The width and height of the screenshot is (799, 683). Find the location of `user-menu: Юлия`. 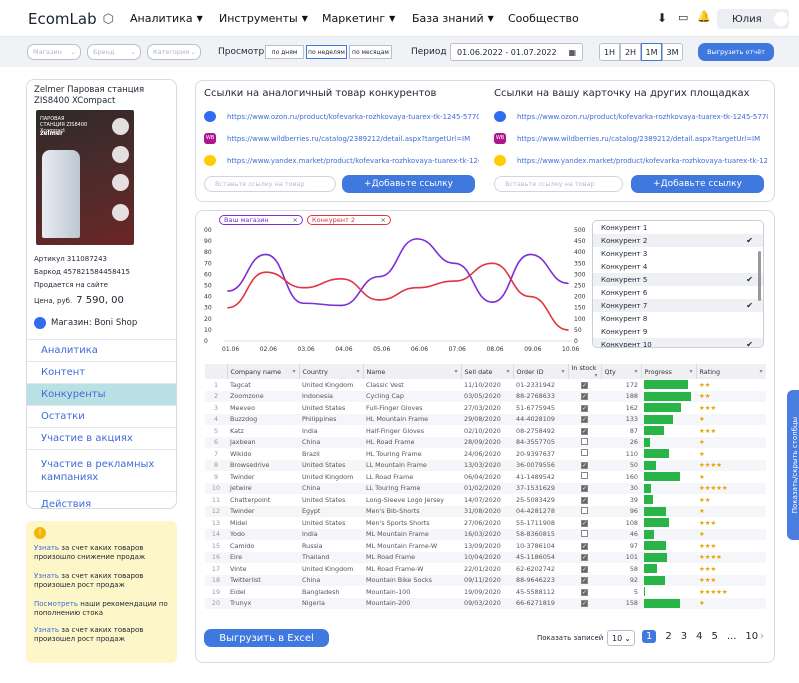

user-menu: Юлия is located at coordinates (753, 19).